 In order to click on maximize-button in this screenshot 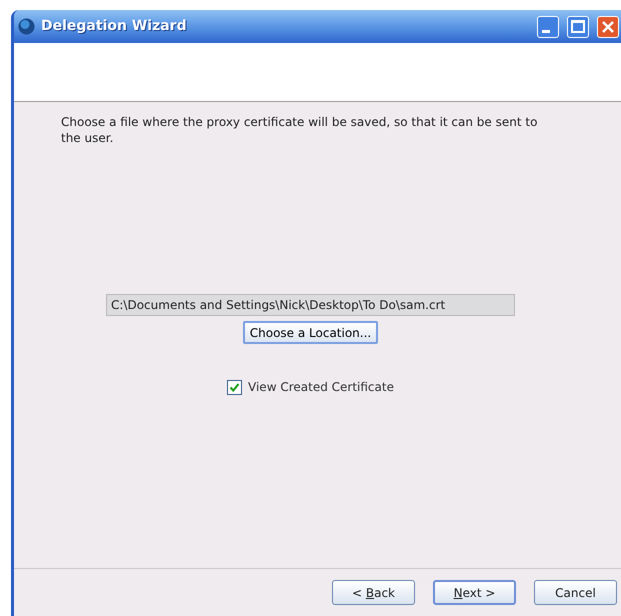, I will do `click(578, 27)`.